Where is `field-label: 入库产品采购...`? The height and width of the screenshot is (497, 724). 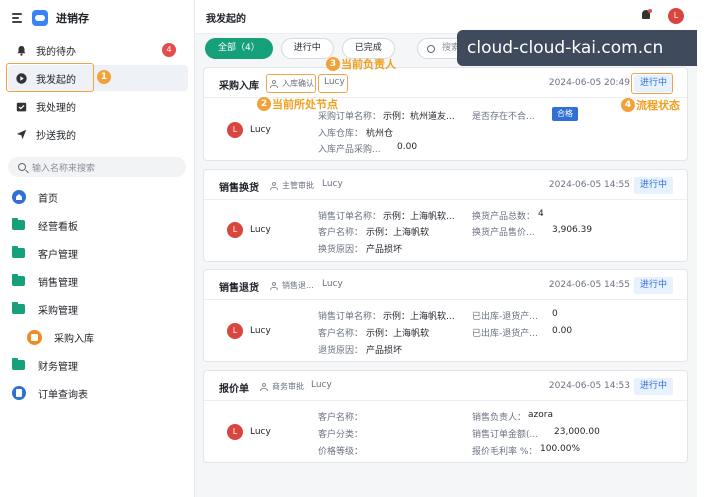 field-label: 入库产品采购... is located at coordinates (349, 150).